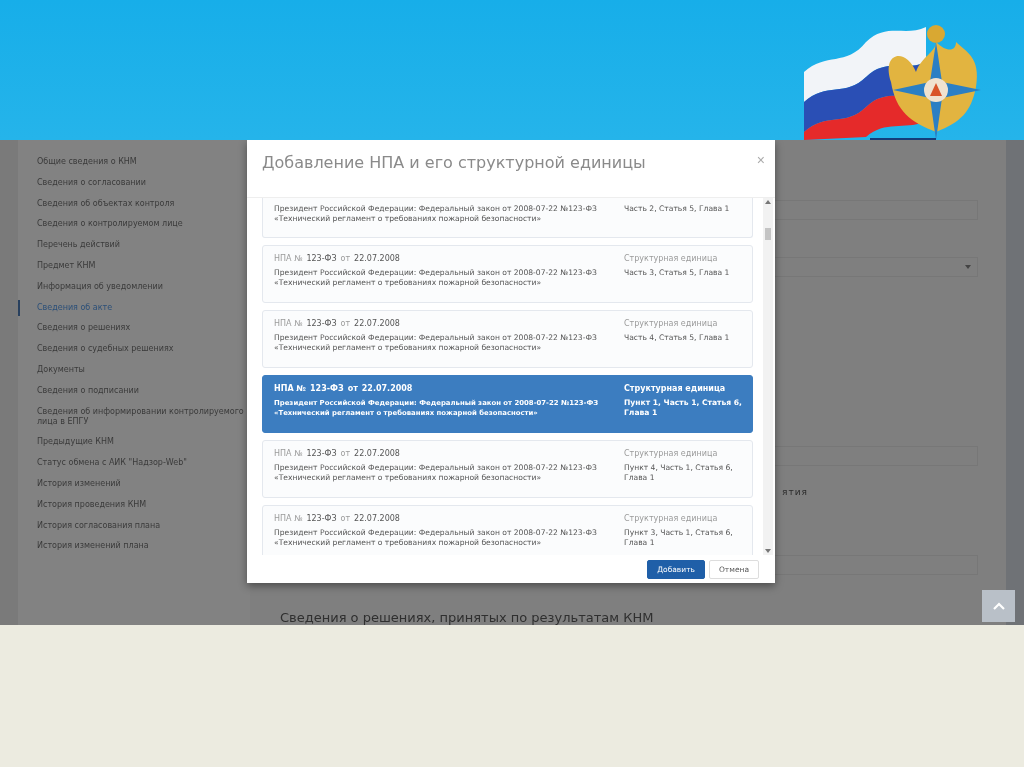 The height and width of the screenshot is (767, 1024). What do you see at coordinates (134, 266) in the screenshot?
I see `sidebar-item: Предмет КНМ` at bounding box center [134, 266].